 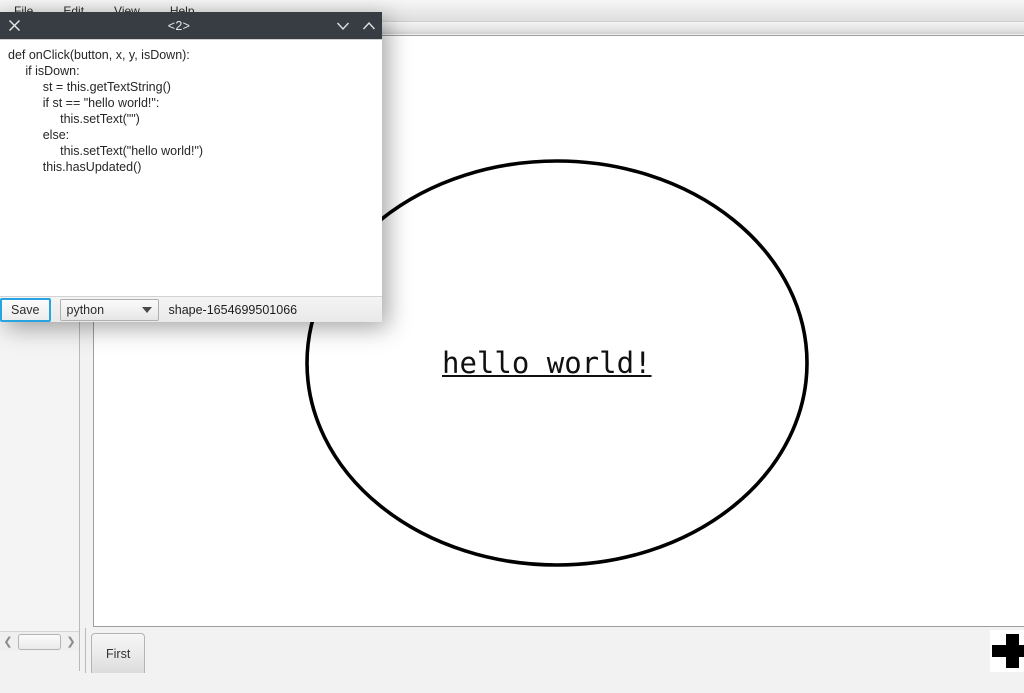 I want to click on chevron-right-icon: ❯, so click(x=71, y=642).